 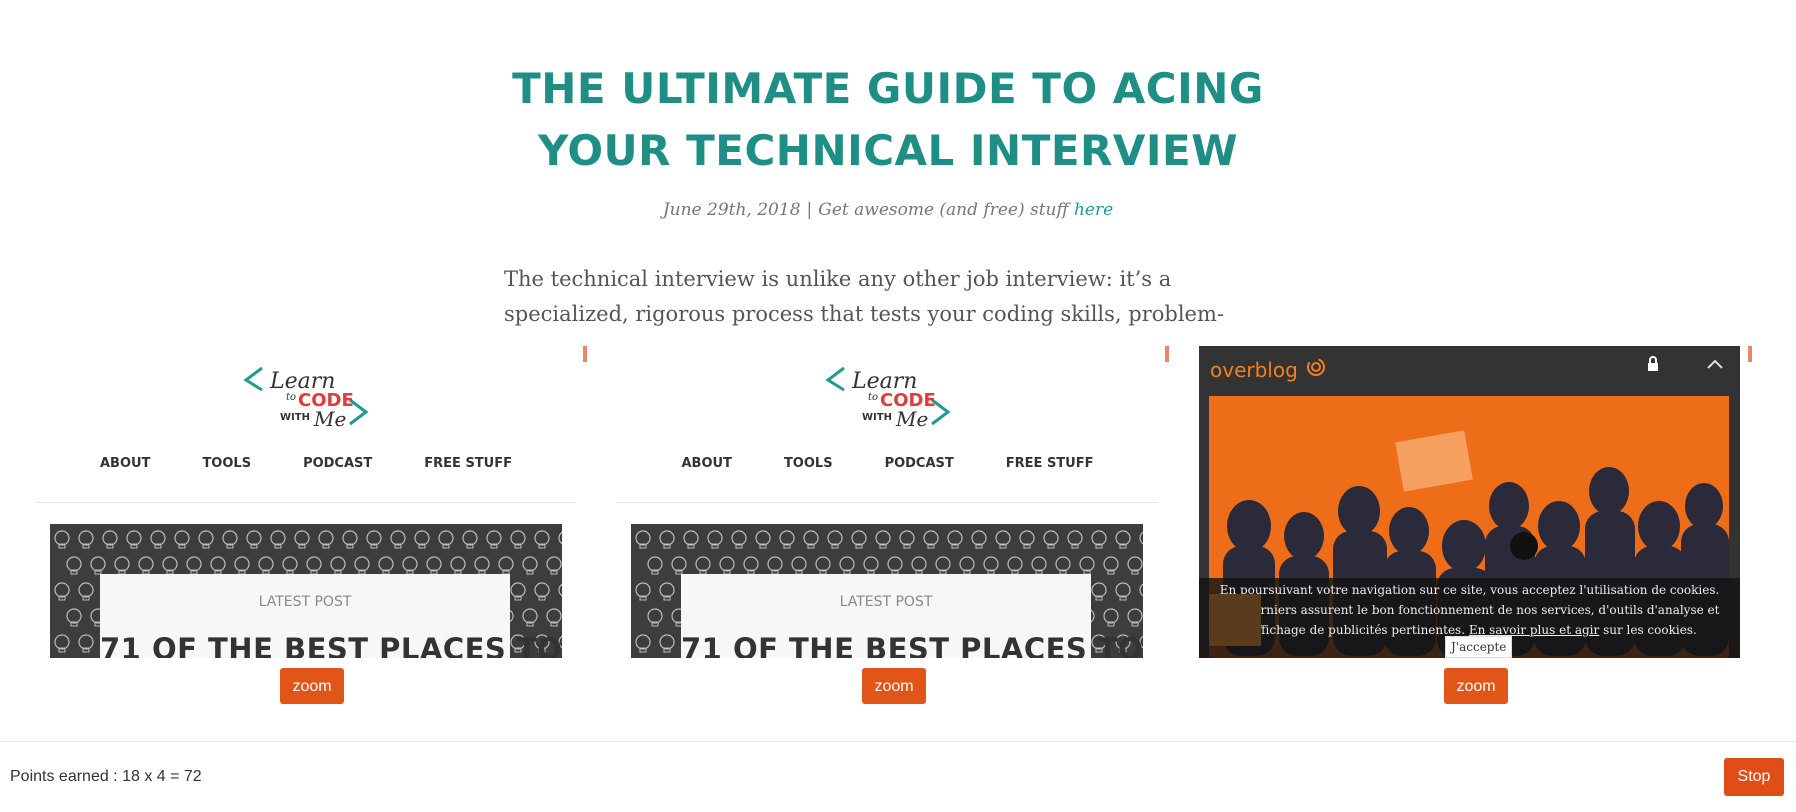 What do you see at coordinates (1476, 686) in the screenshot?
I see `zoom-button-3: zoom` at bounding box center [1476, 686].